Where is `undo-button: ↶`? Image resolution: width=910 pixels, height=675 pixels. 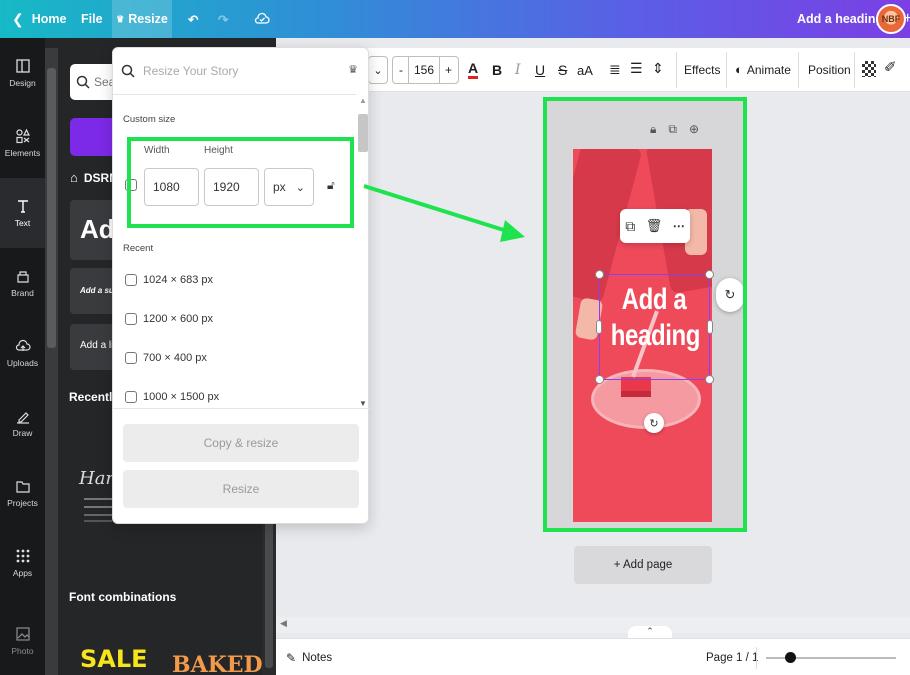
undo-button: ↶ is located at coordinates (193, 19).